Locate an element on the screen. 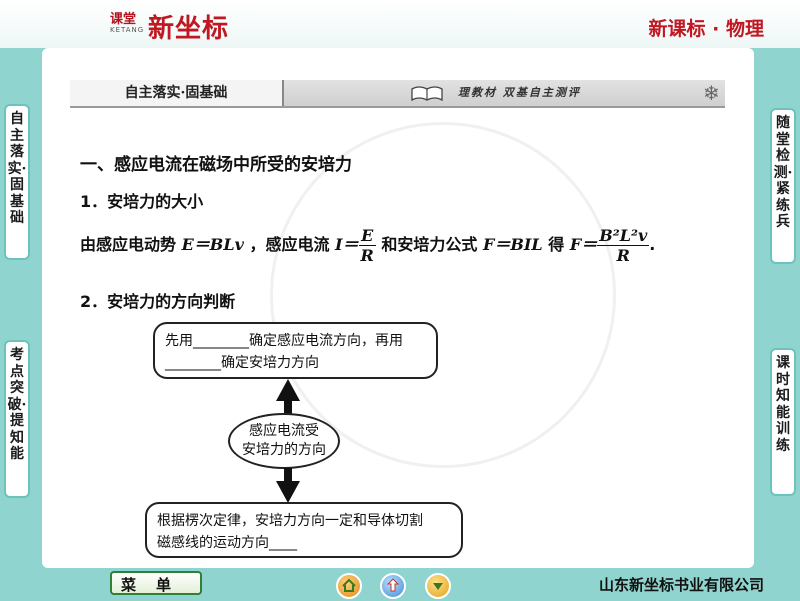  next-icon is located at coordinates (438, 586).